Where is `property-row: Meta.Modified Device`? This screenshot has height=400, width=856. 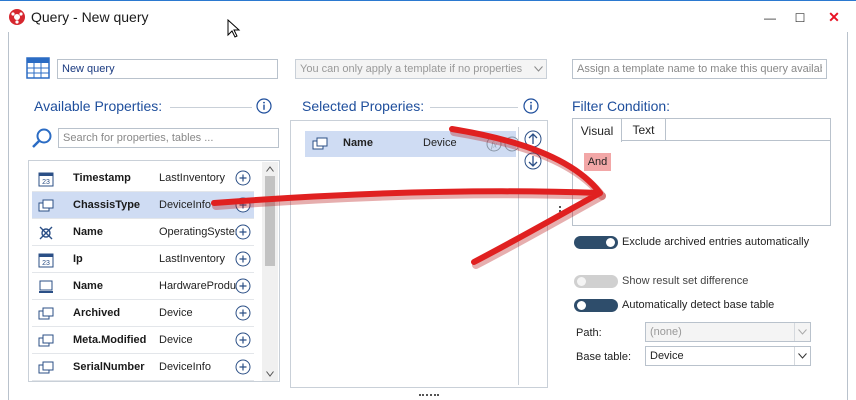
property-row: Meta.Modified Device is located at coordinates (143, 340).